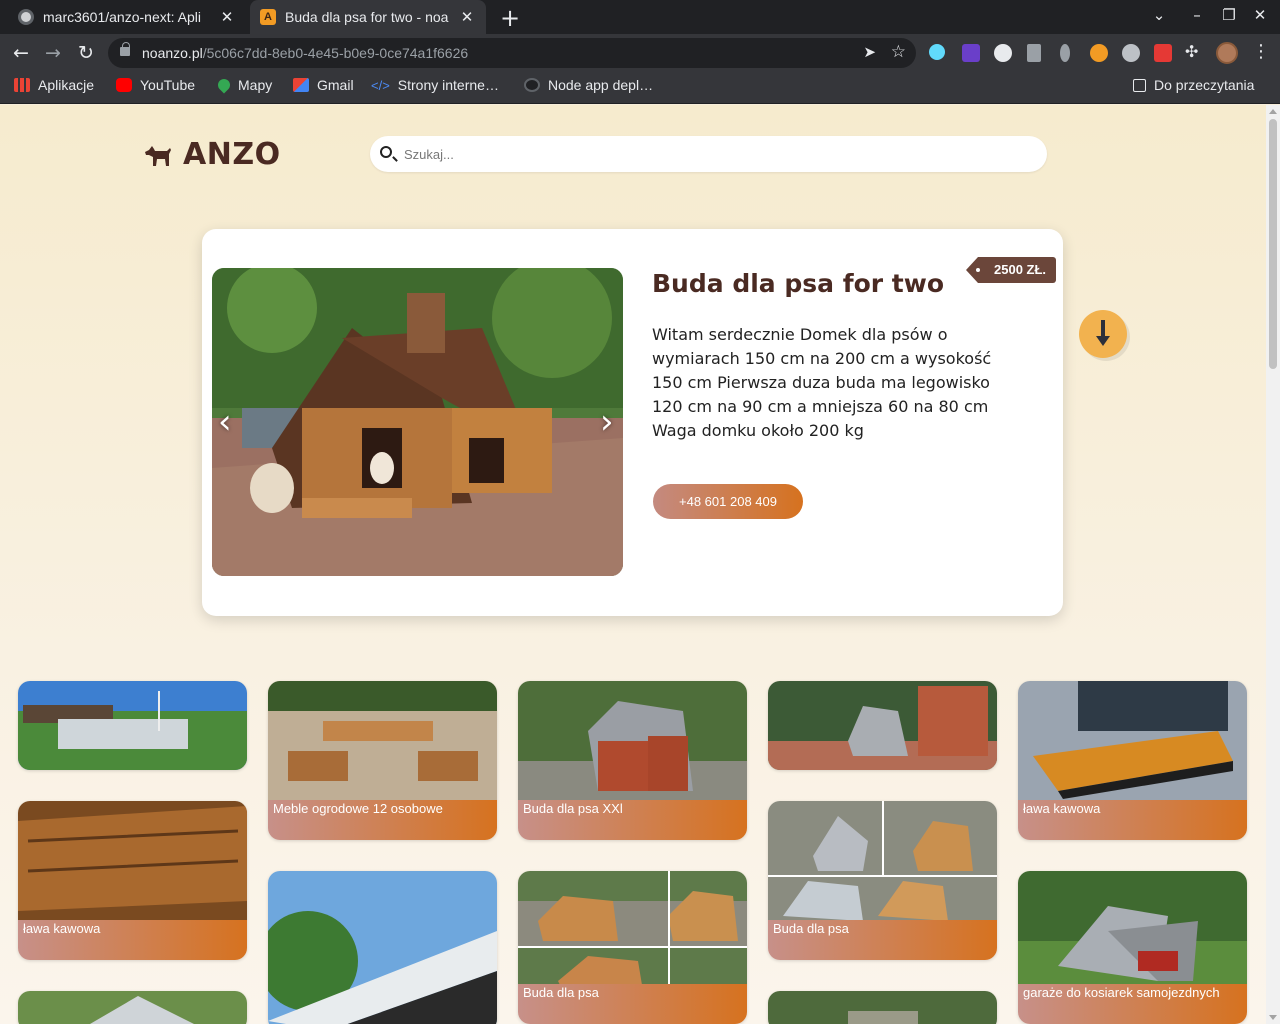 The image size is (1280, 1024). I want to click on tile-caption: garaże do kosiarek samojezdnych, so click(1132, 1004).